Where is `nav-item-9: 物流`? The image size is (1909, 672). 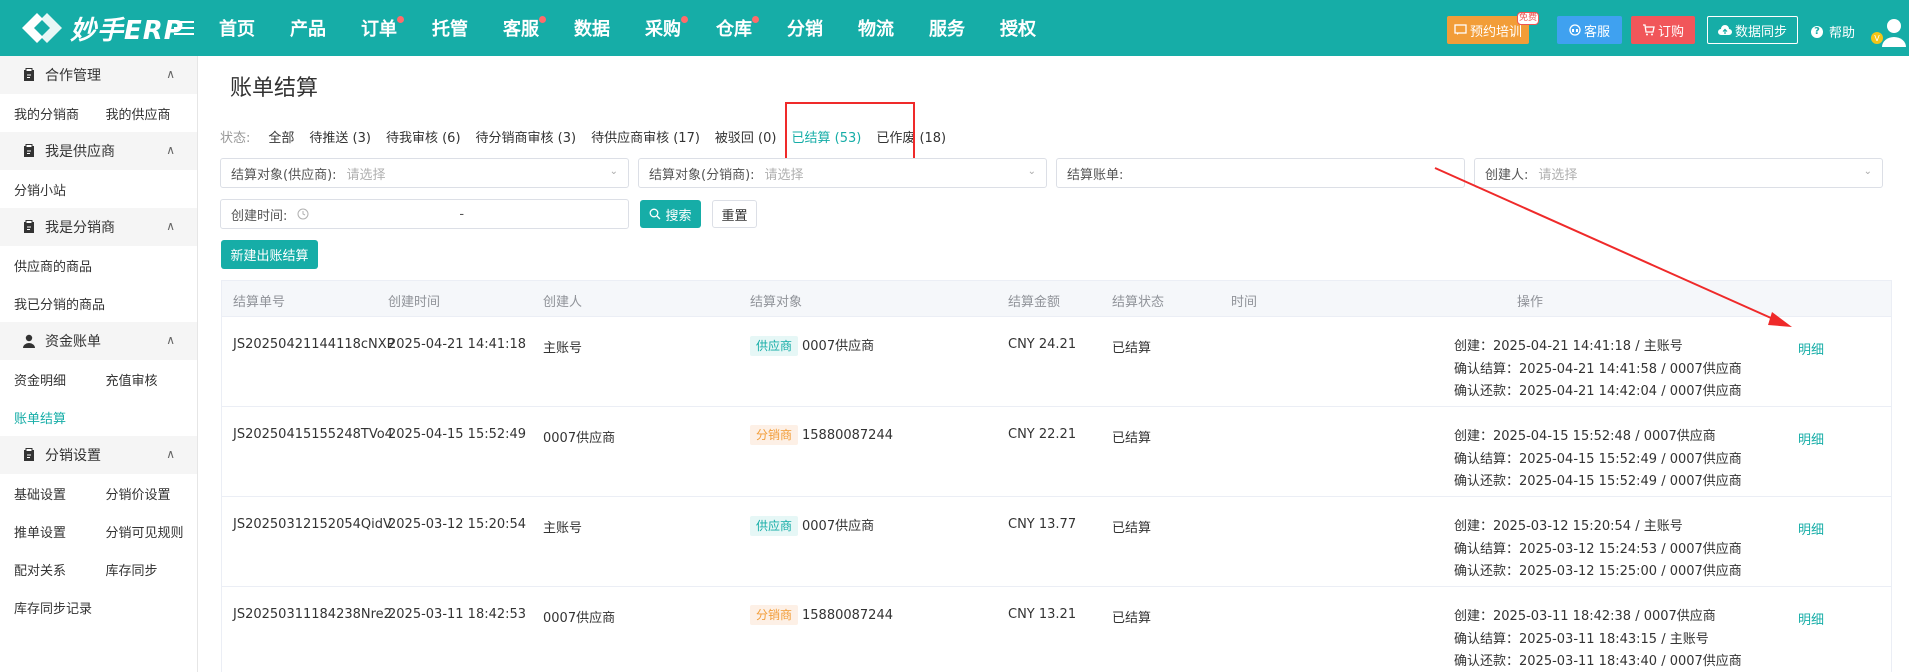
nav-item-9: 物流 is located at coordinates (876, 28).